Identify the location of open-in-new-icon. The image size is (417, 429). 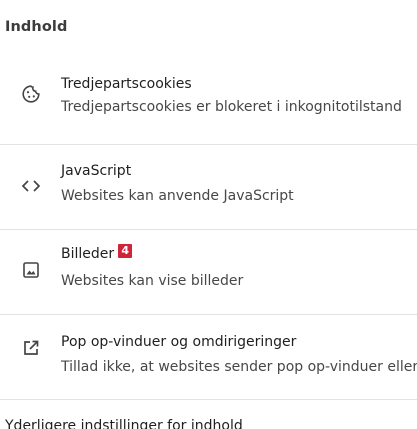
(31, 348).